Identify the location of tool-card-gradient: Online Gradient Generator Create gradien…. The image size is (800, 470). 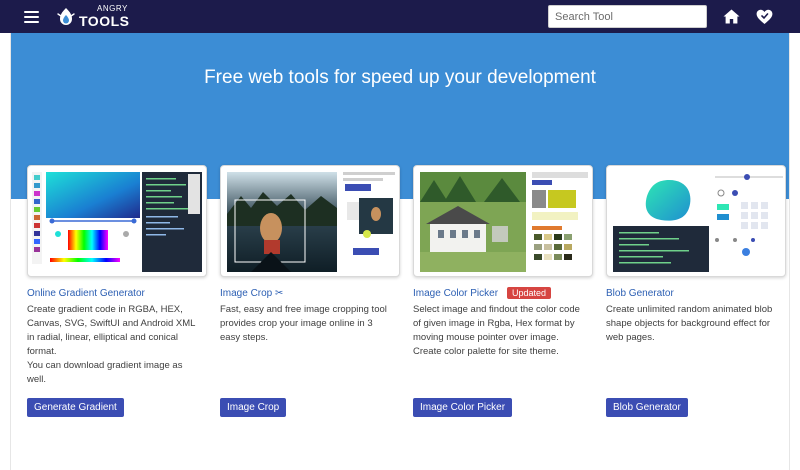
(117, 276).